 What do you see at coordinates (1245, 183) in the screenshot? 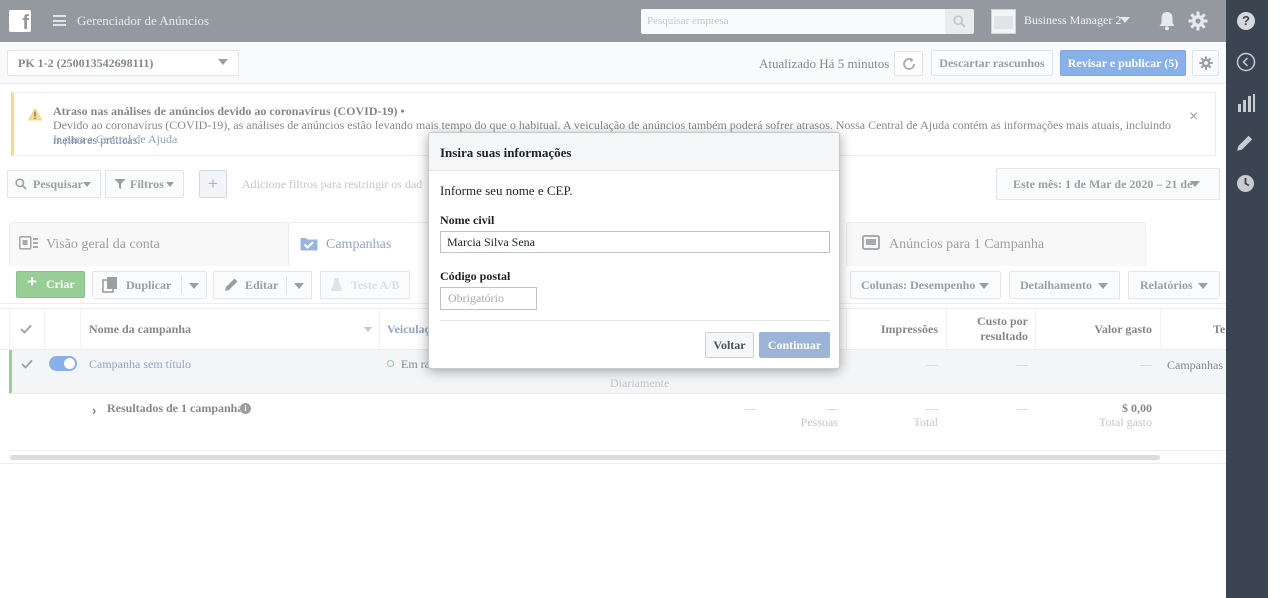
I see `clock-icon` at bounding box center [1245, 183].